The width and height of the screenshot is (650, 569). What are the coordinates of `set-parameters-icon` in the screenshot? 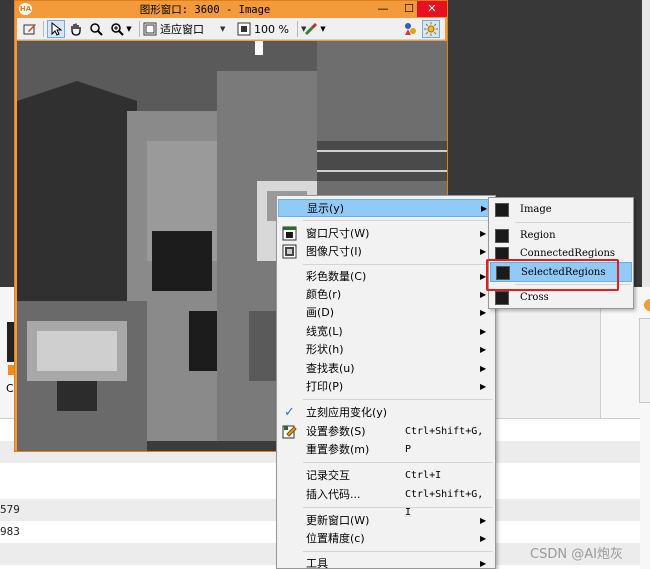 It's located at (289, 432).